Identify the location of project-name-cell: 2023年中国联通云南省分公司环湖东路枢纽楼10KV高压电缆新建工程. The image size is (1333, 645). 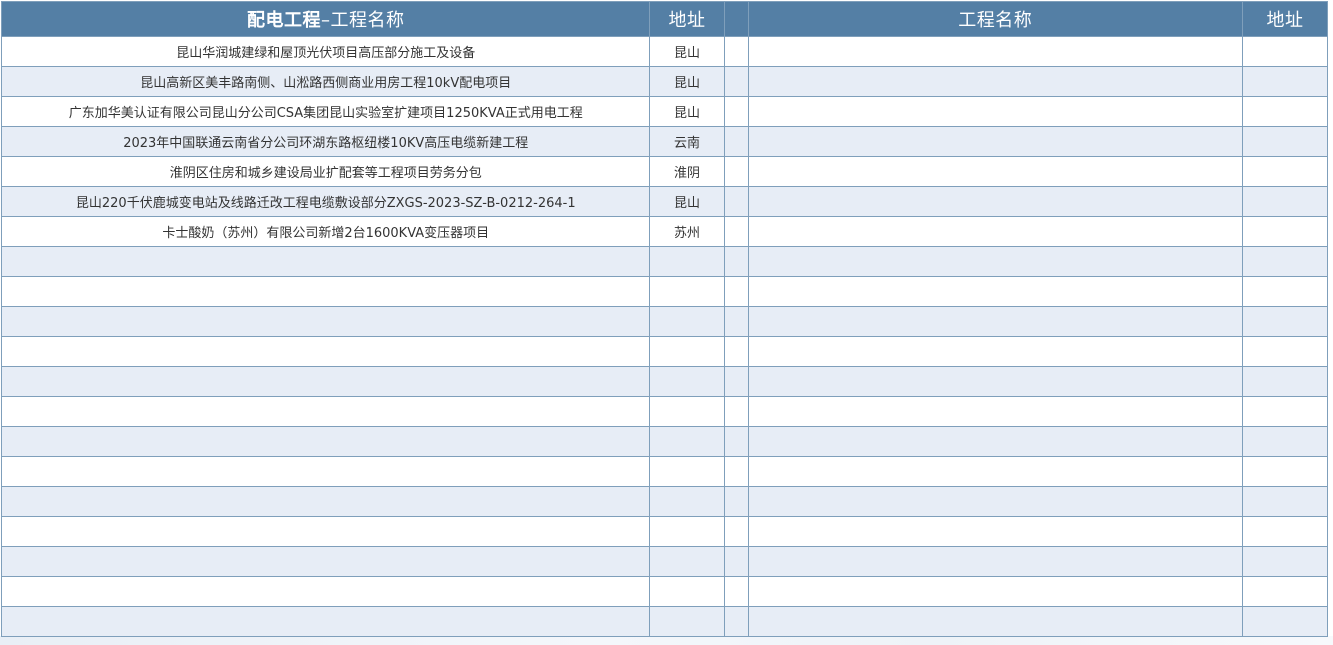
(325, 141).